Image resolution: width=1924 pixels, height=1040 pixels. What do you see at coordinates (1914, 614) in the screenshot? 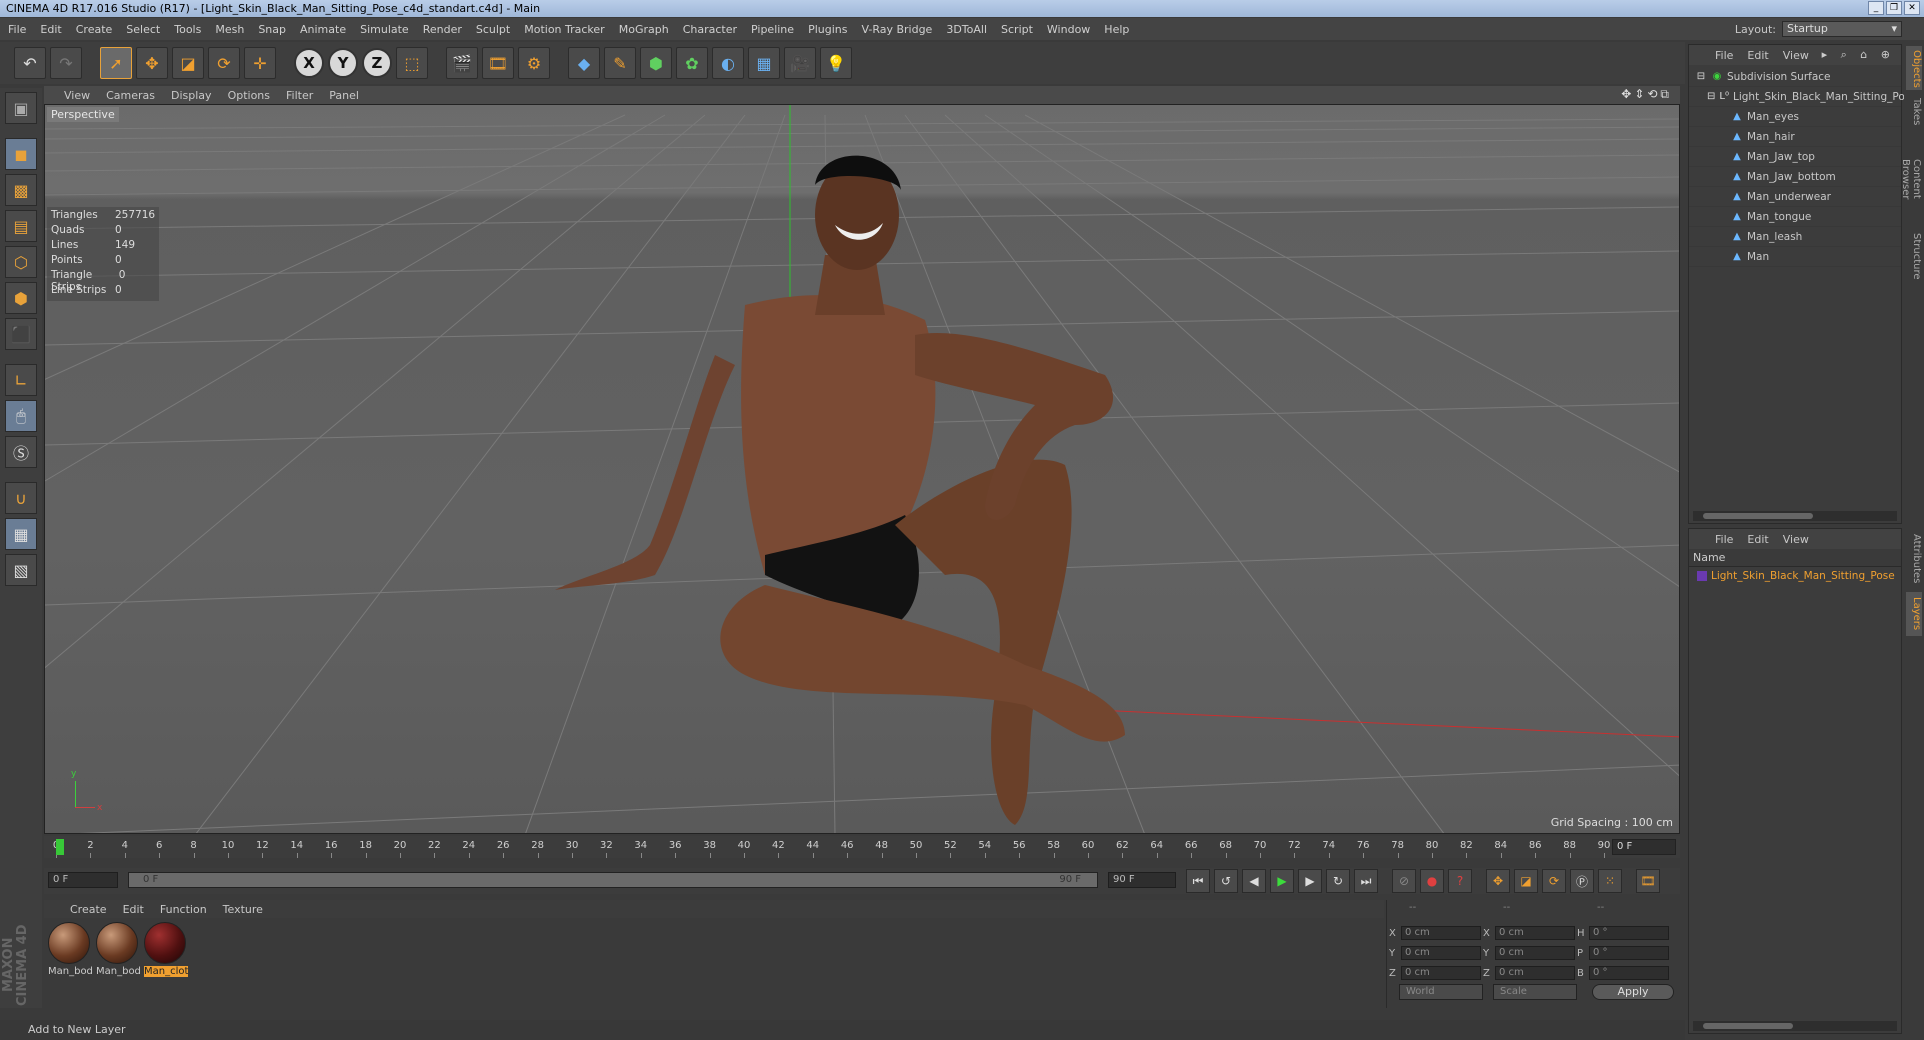
I see `tab-layers: Layers` at bounding box center [1914, 614].